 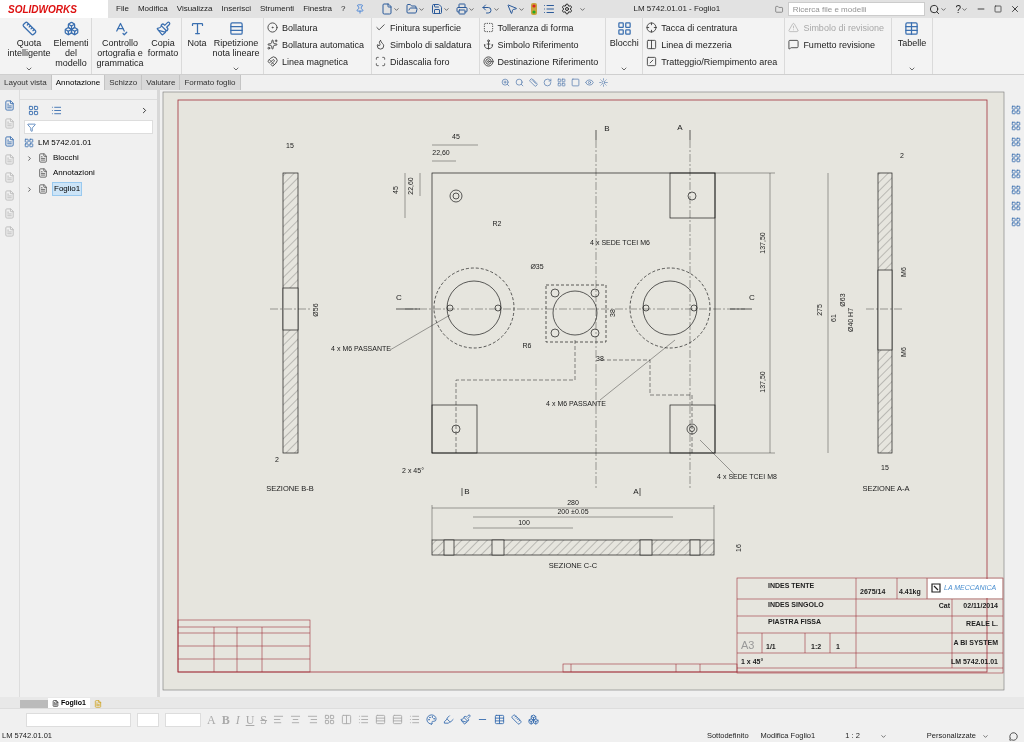 What do you see at coordinates (486, 9) in the screenshot?
I see `undo-icon` at bounding box center [486, 9].